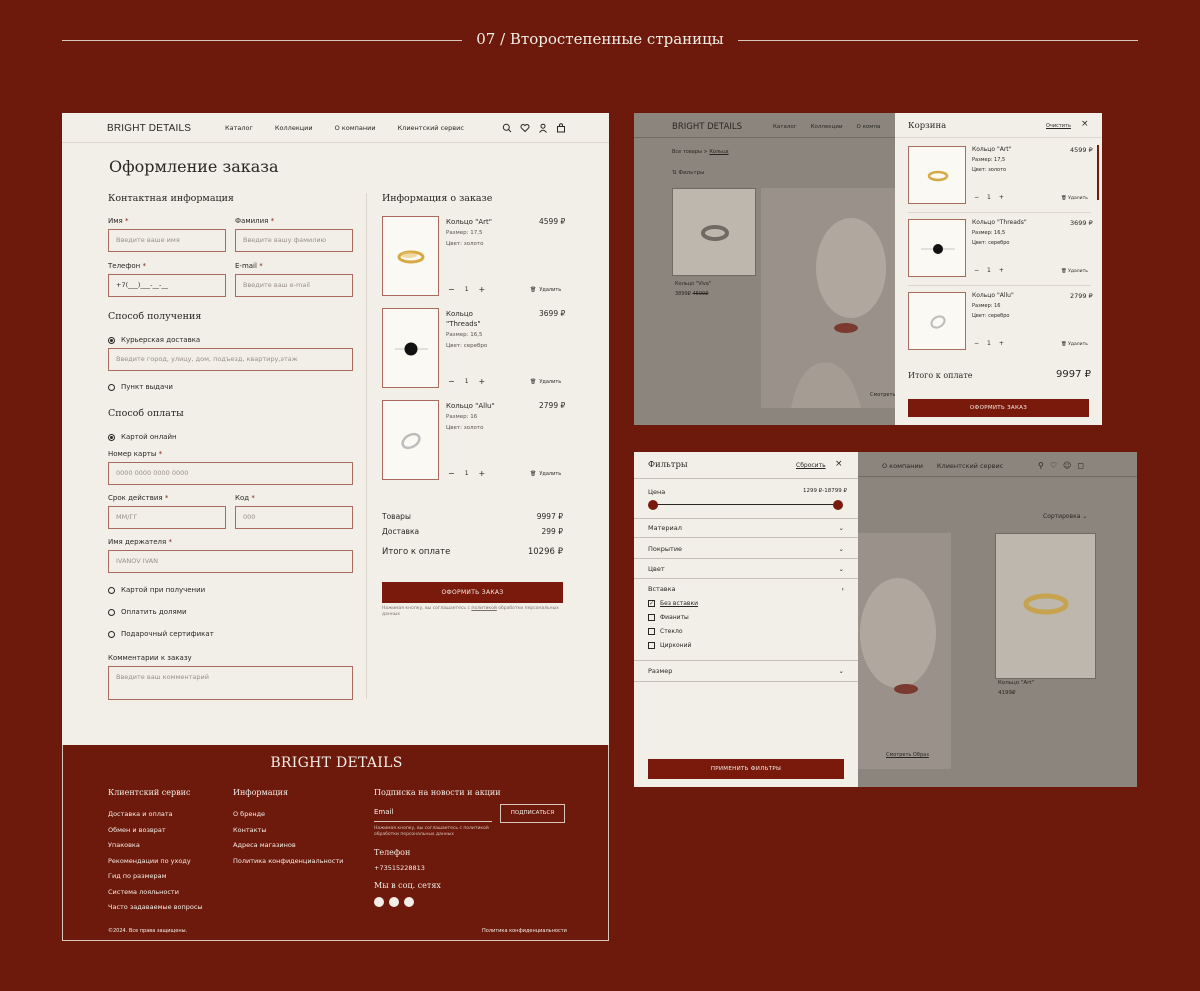  Describe the element at coordinates (841, 568) in the screenshot. I see `chevron-down-icon: ⌄` at that location.